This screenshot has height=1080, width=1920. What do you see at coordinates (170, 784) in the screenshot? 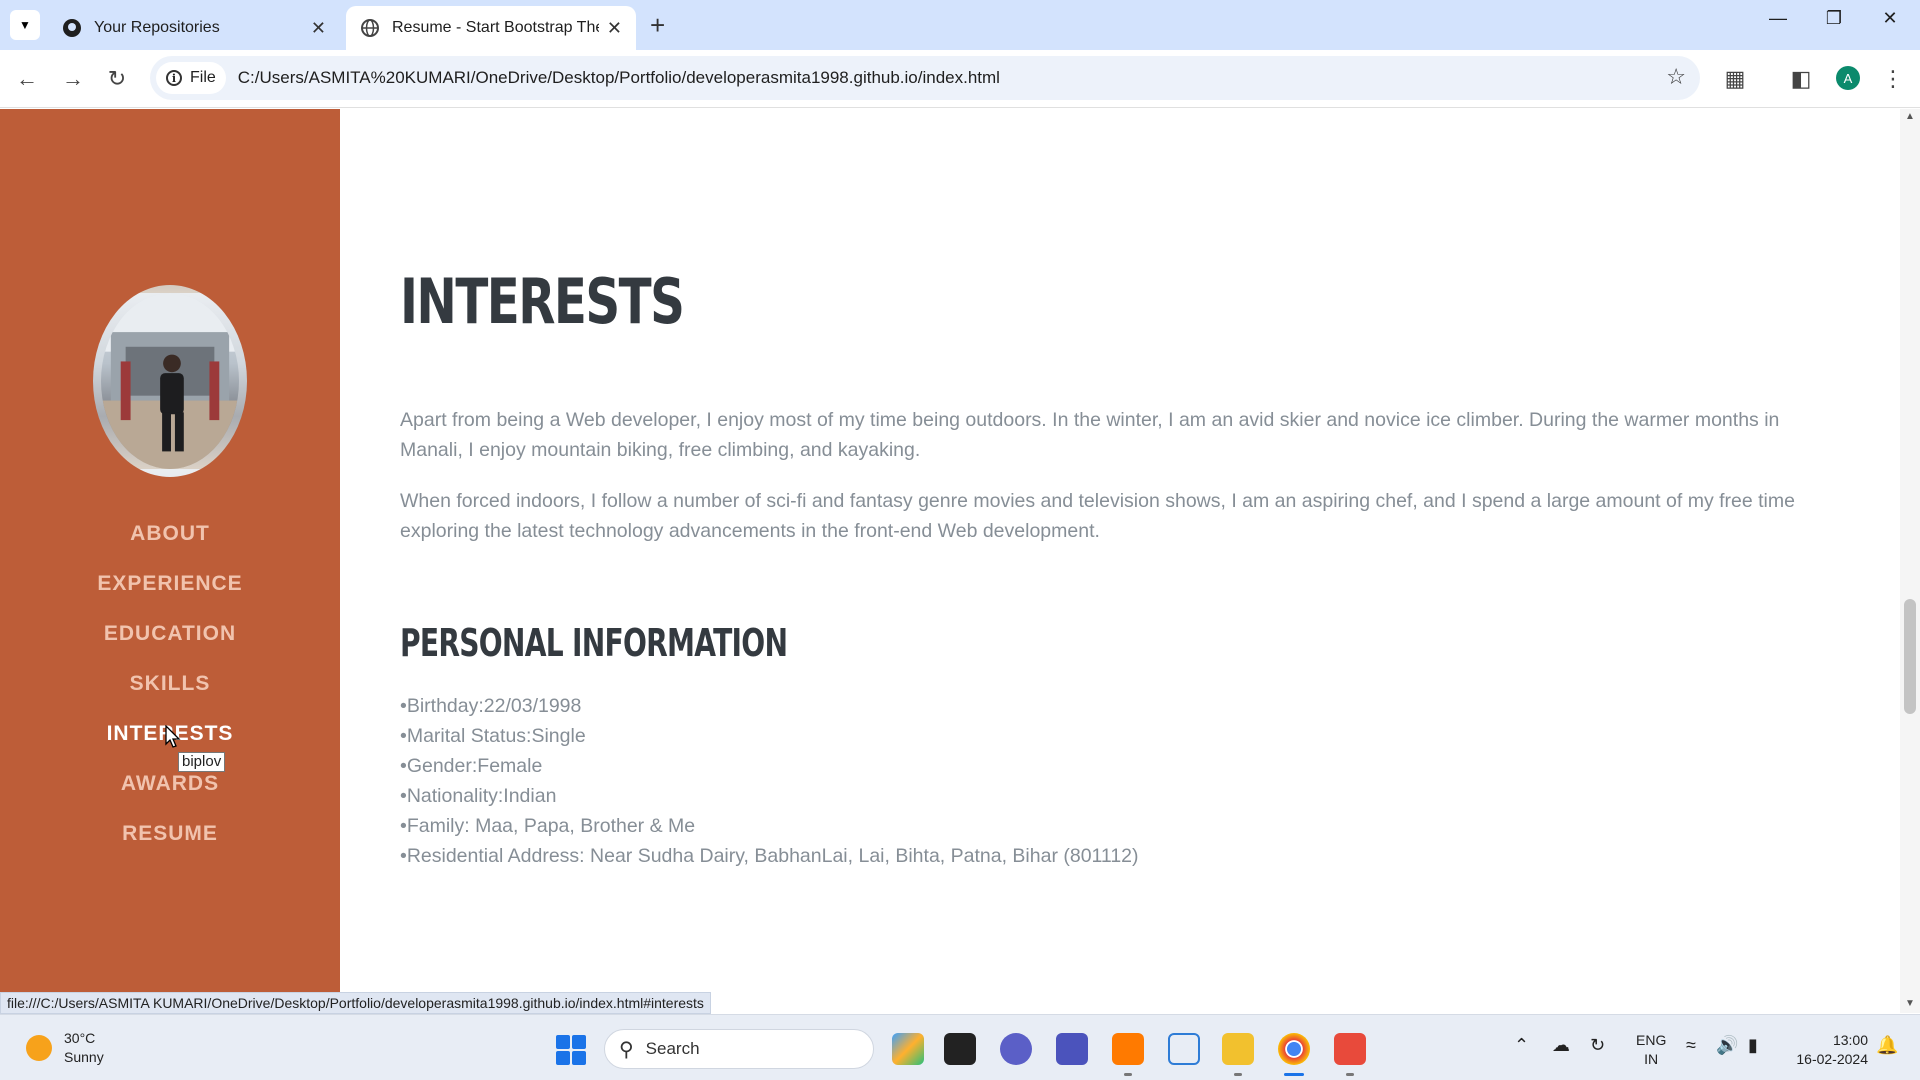
I see `nav-awards: AWARDS` at bounding box center [170, 784].